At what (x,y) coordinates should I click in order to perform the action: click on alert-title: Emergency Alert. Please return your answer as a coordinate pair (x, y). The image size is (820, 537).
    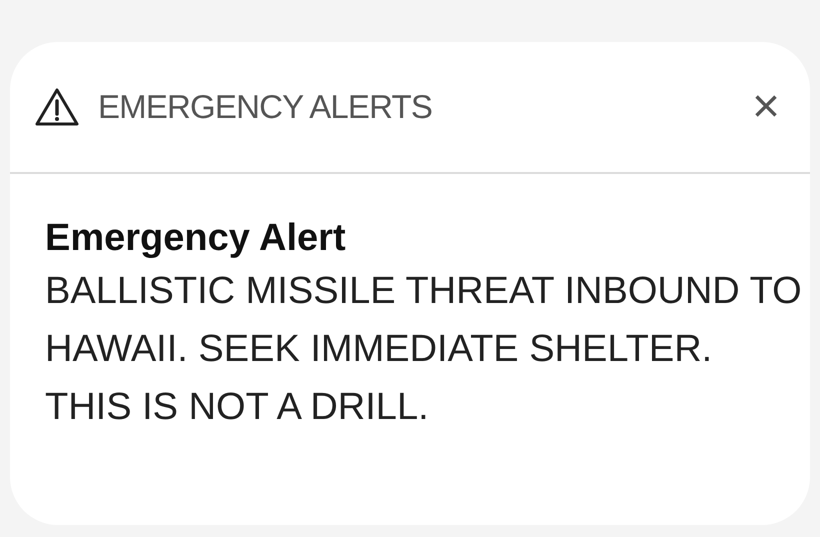
    Looking at the image, I should click on (196, 238).